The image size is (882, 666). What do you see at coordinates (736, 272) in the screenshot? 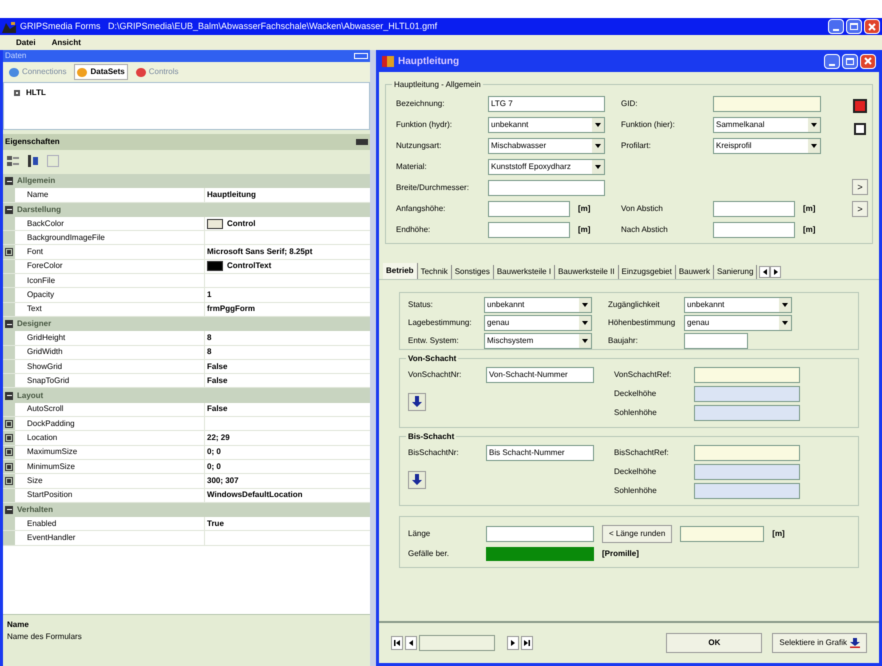
I see `tab: Sanierung` at bounding box center [736, 272].